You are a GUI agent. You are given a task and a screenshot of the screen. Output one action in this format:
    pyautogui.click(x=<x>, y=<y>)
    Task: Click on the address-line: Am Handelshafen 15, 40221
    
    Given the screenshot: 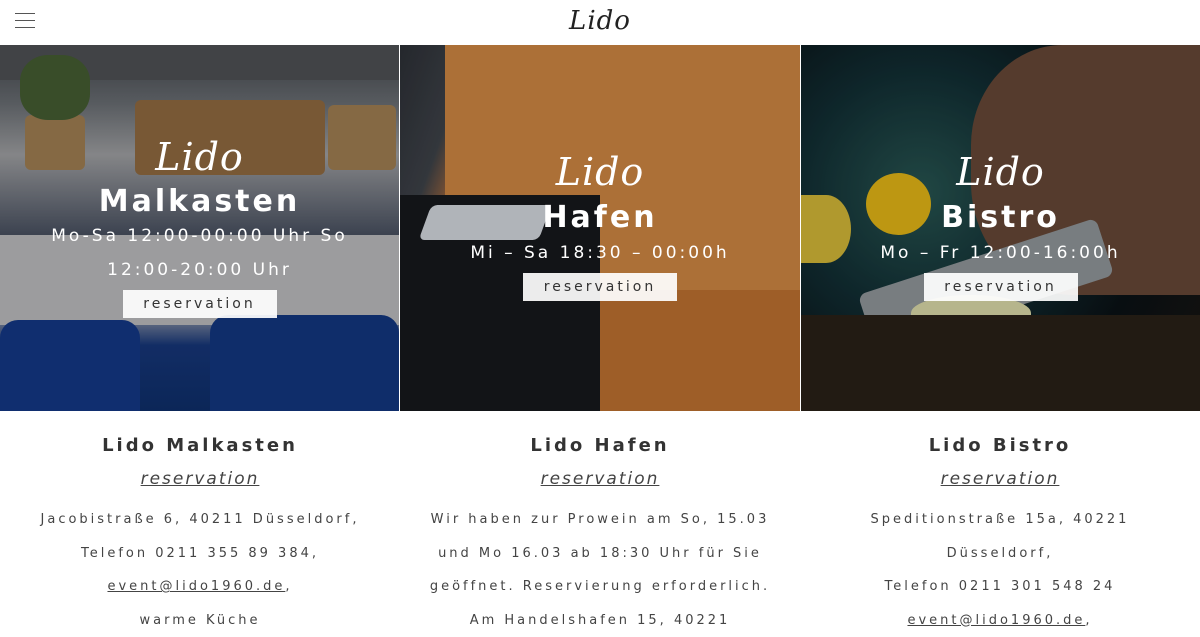 What is the action you would take?
    pyautogui.click(x=600, y=620)
    